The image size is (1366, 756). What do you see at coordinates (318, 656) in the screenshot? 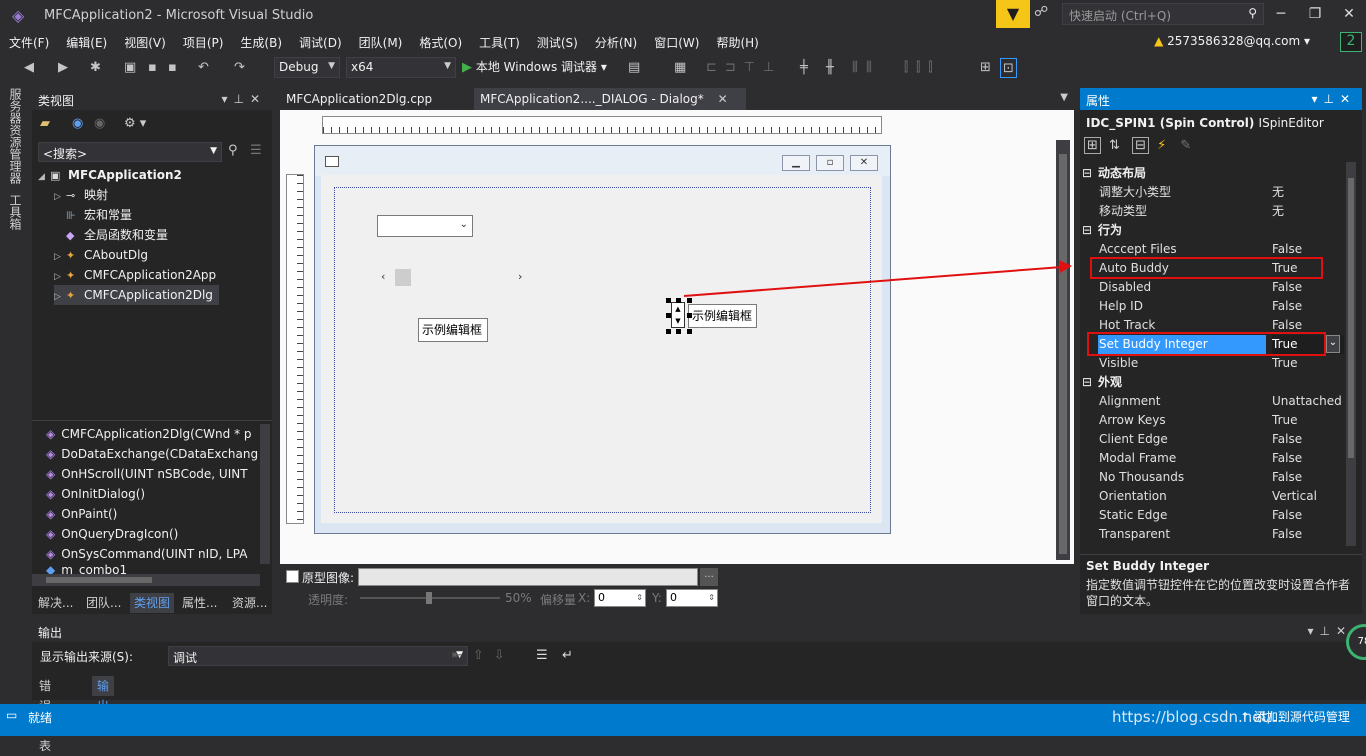
I see `output-source-select: 调试 ▼` at bounding box center [318, 656].